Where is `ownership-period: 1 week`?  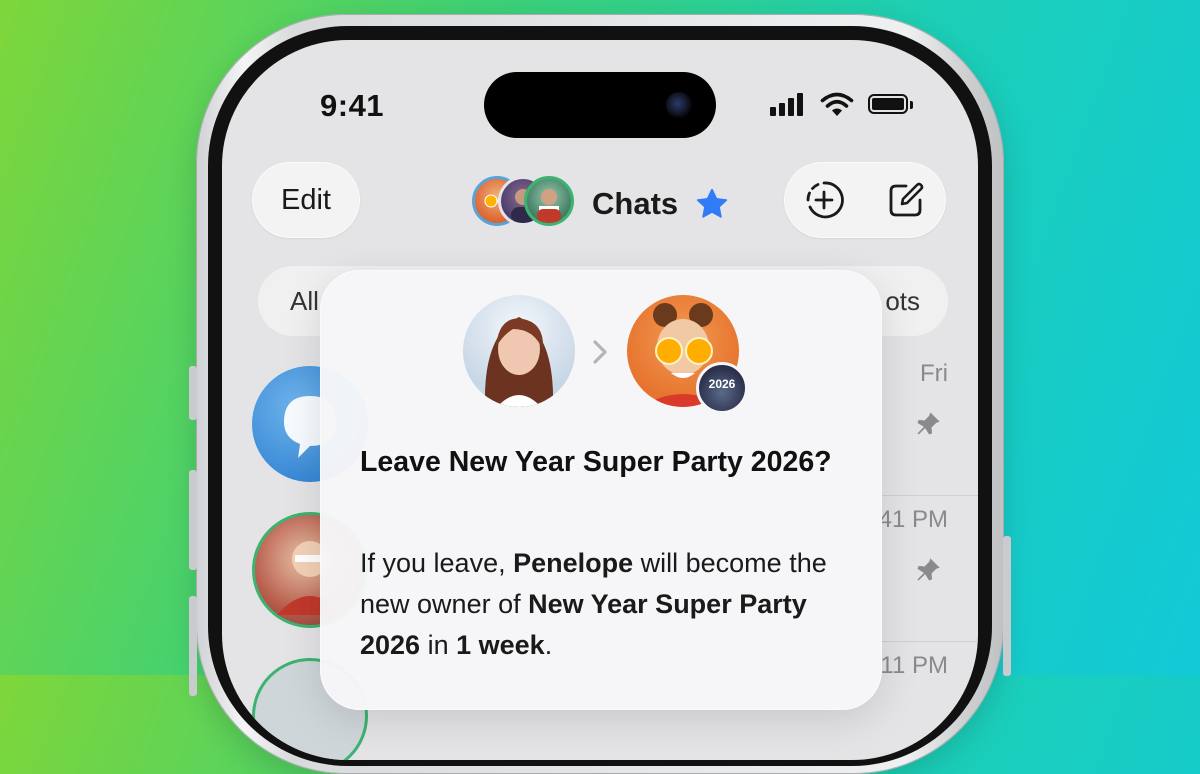 ownership-period: 1 week is located at coordinates (500, 645).